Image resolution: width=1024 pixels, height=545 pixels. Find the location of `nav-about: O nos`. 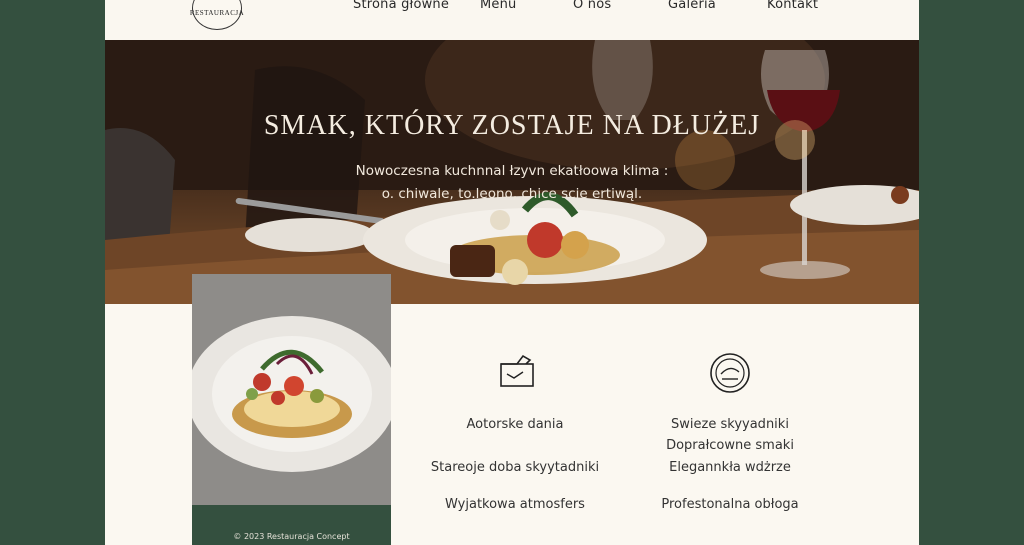

nav-about: O nos is located at coordinates (592, 6).